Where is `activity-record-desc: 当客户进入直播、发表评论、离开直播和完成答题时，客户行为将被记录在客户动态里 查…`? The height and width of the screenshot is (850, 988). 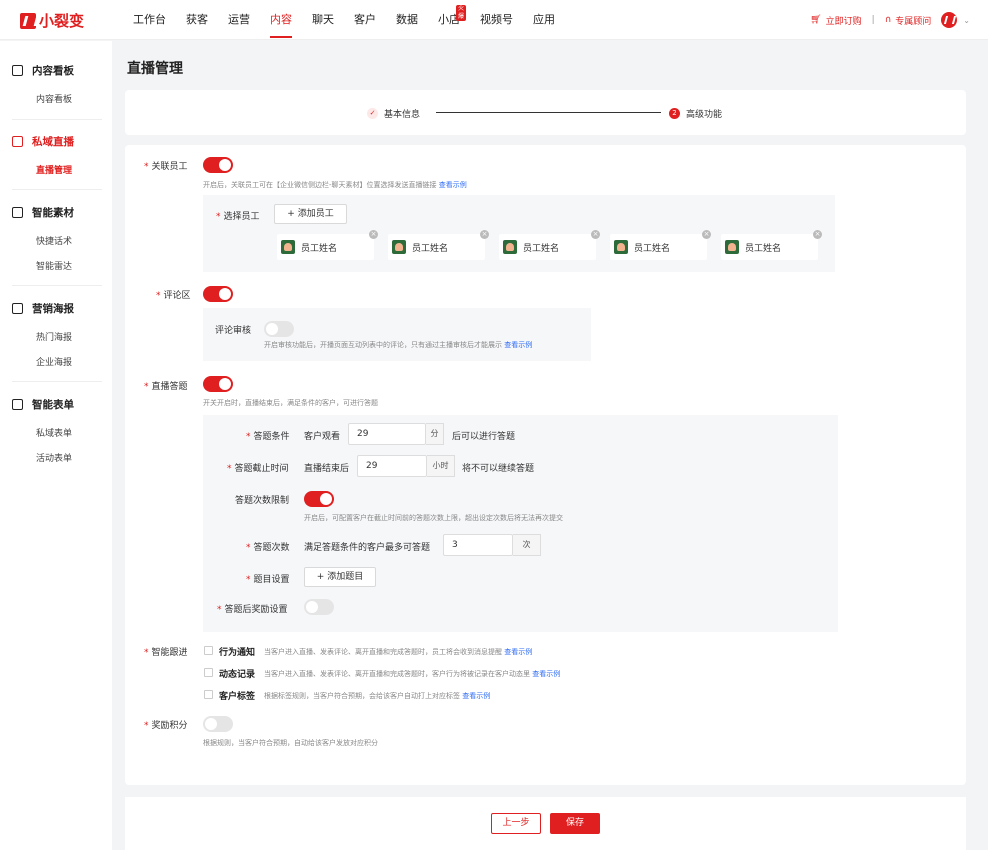 activity-record-desc: 当客户进入直播、发表评论、离开直播和完成答题时，客户行为将被记录在客户动态里 查… is located at coordinates (412, 674).